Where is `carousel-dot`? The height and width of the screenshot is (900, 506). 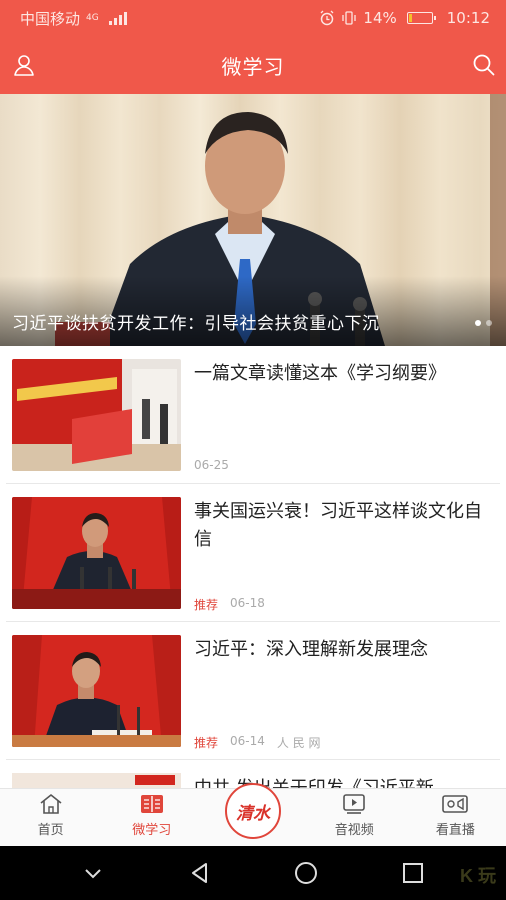
carousel-dot is located at coordinates (489, 323).